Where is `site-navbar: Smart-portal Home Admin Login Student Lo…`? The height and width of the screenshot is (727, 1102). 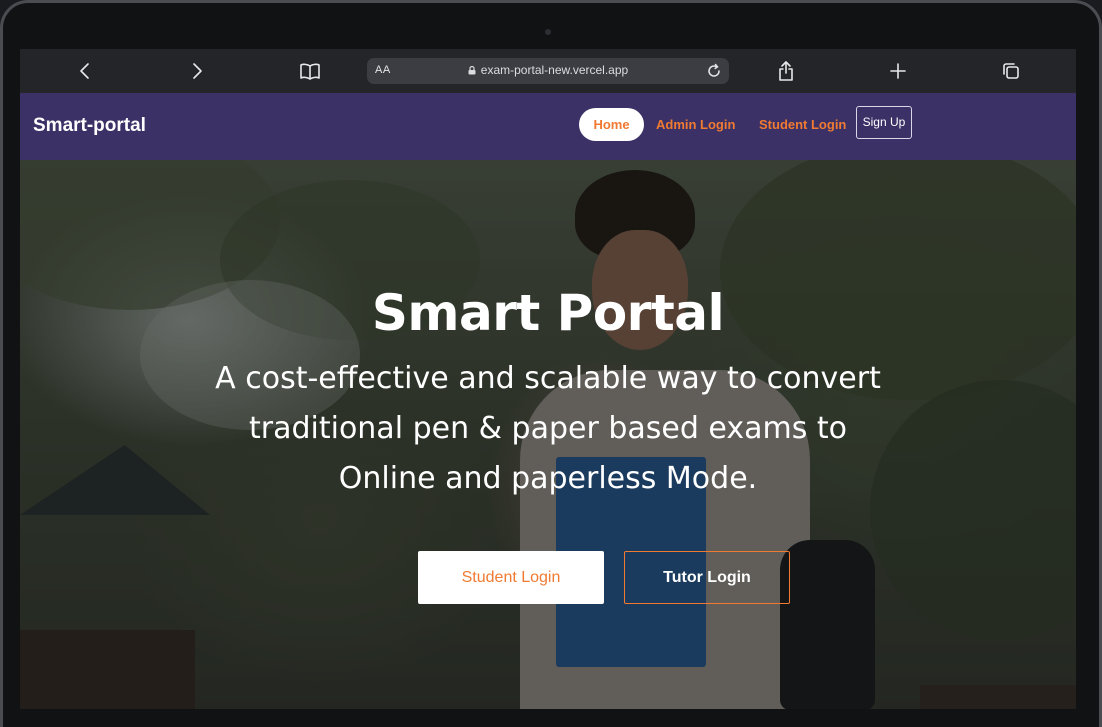 site-navbar: Smart-portal Home Admin Login Student Lo… is located at coordinates (548, 126).